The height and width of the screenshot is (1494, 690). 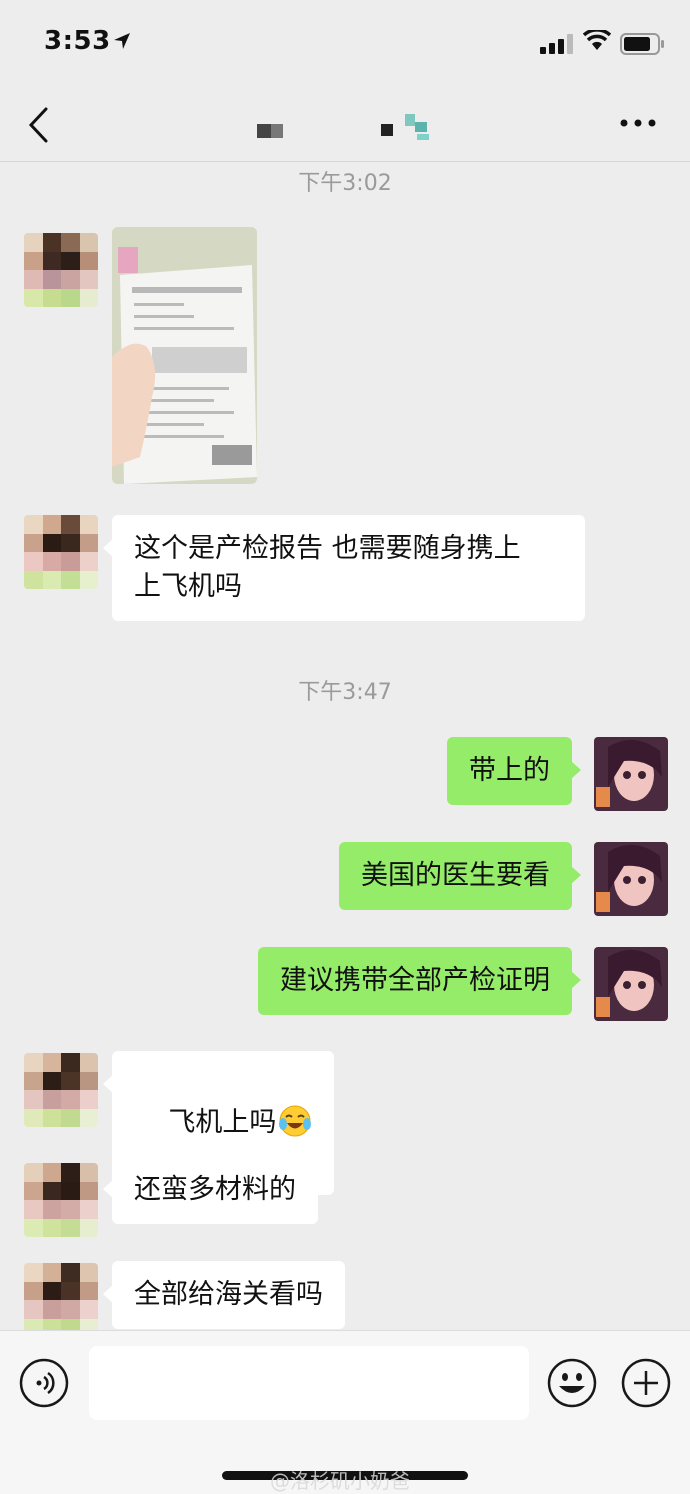 What do you see at coordinates (572, 1383) in the screenshot?
I see `smiley-icon` at bounding box center [572, 1383].